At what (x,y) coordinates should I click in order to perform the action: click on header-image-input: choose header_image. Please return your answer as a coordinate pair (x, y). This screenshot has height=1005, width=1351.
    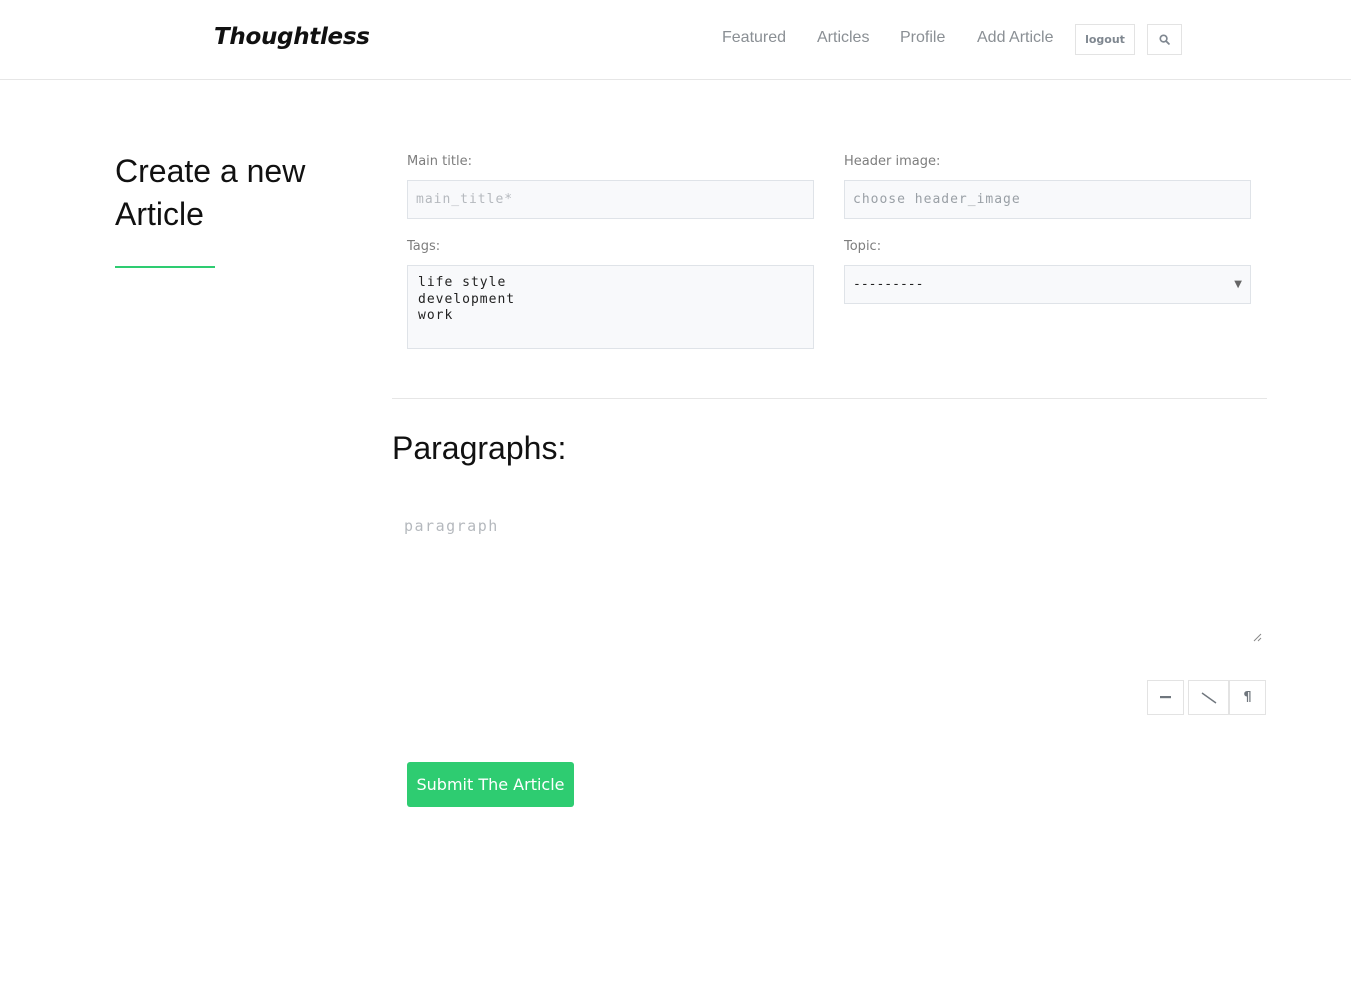
    Looking at the image, I should click on (1047, 199).